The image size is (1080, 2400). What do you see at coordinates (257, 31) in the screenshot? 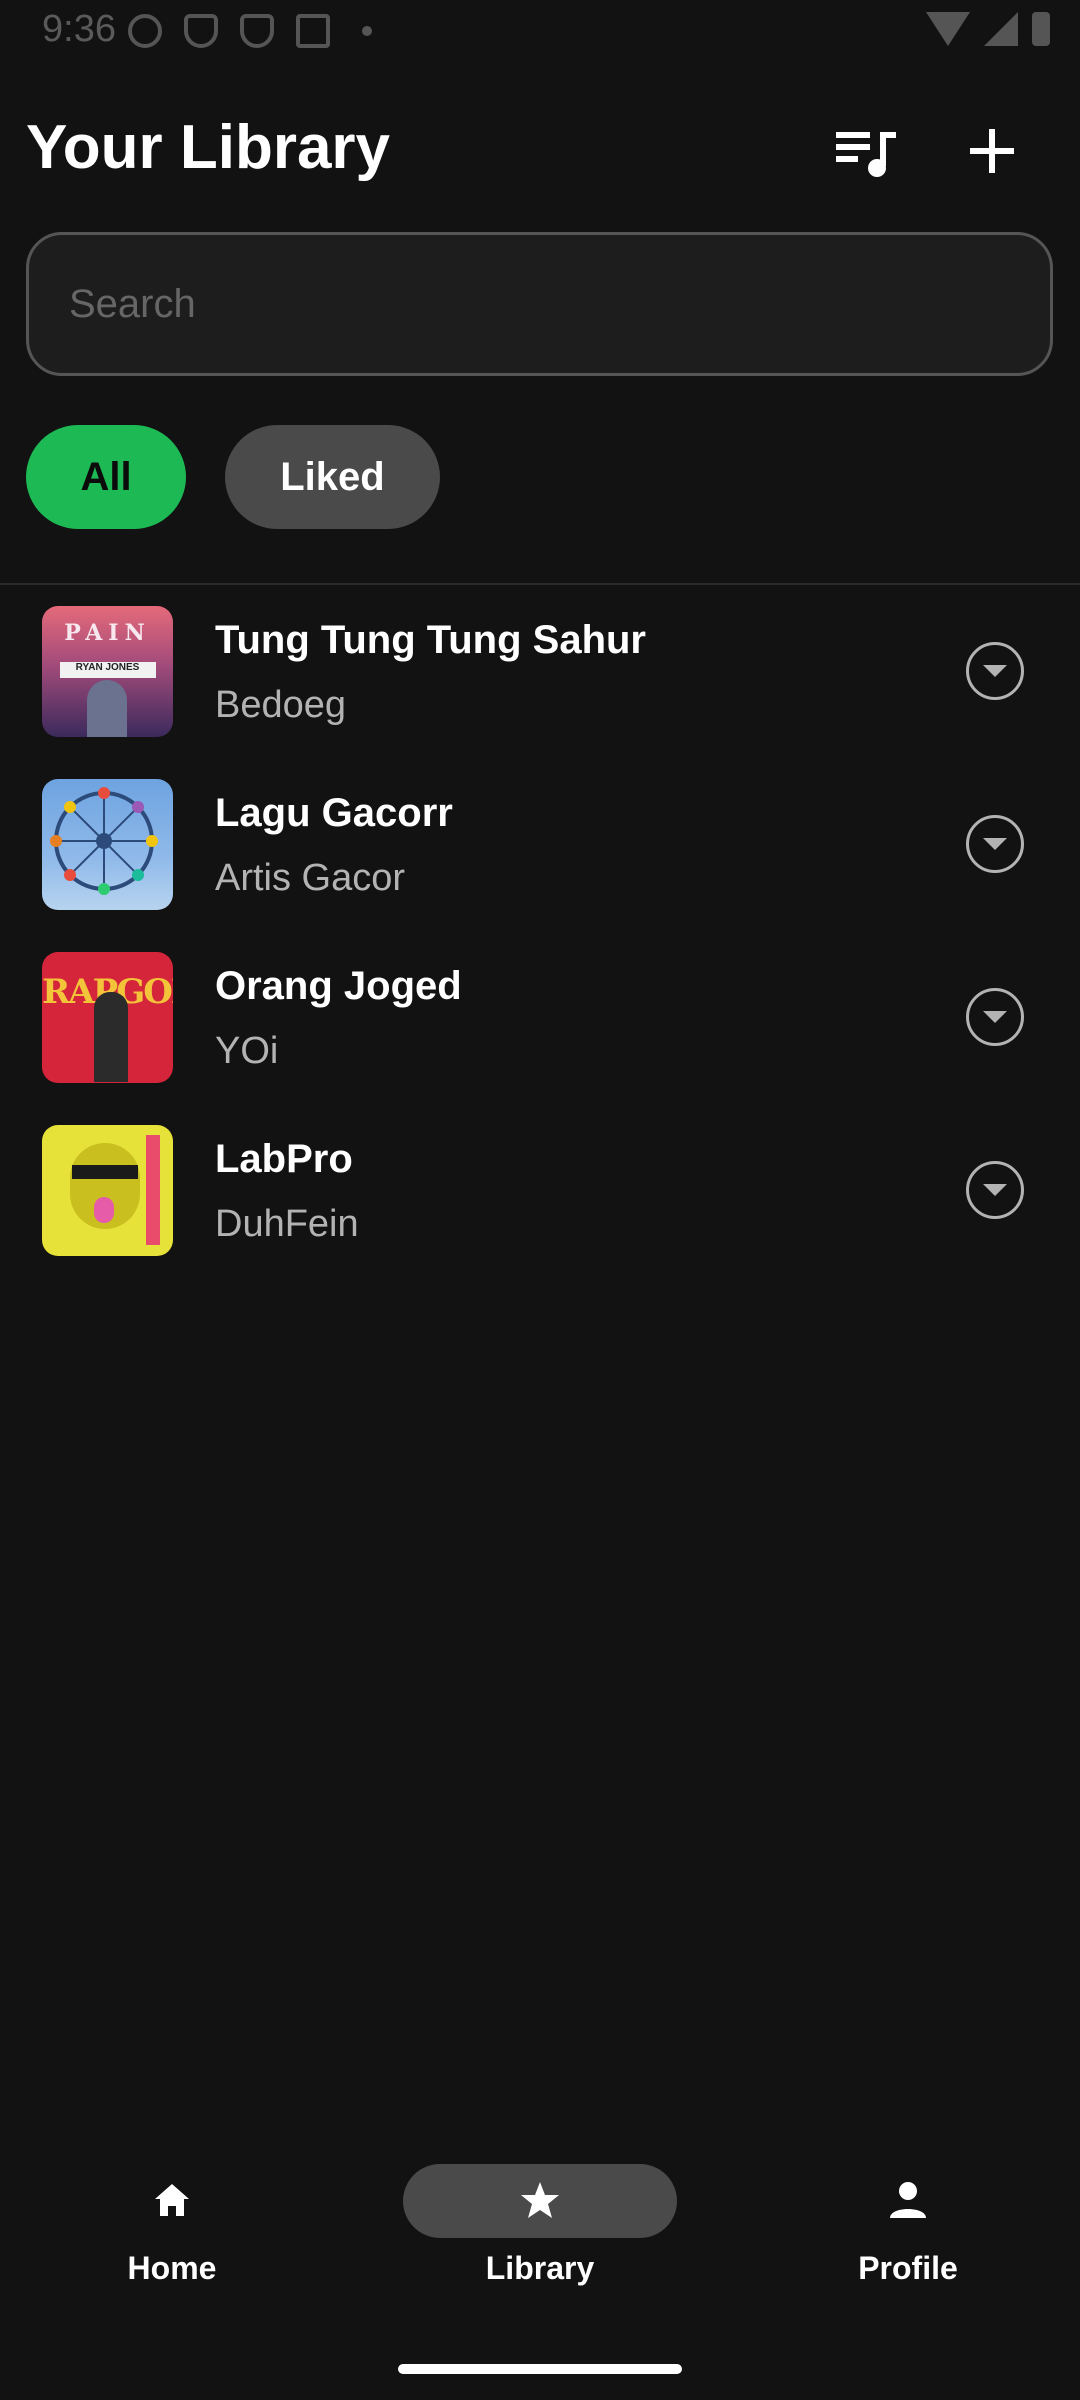
I see `play-protect-icon` at bounding box center [257, 31].